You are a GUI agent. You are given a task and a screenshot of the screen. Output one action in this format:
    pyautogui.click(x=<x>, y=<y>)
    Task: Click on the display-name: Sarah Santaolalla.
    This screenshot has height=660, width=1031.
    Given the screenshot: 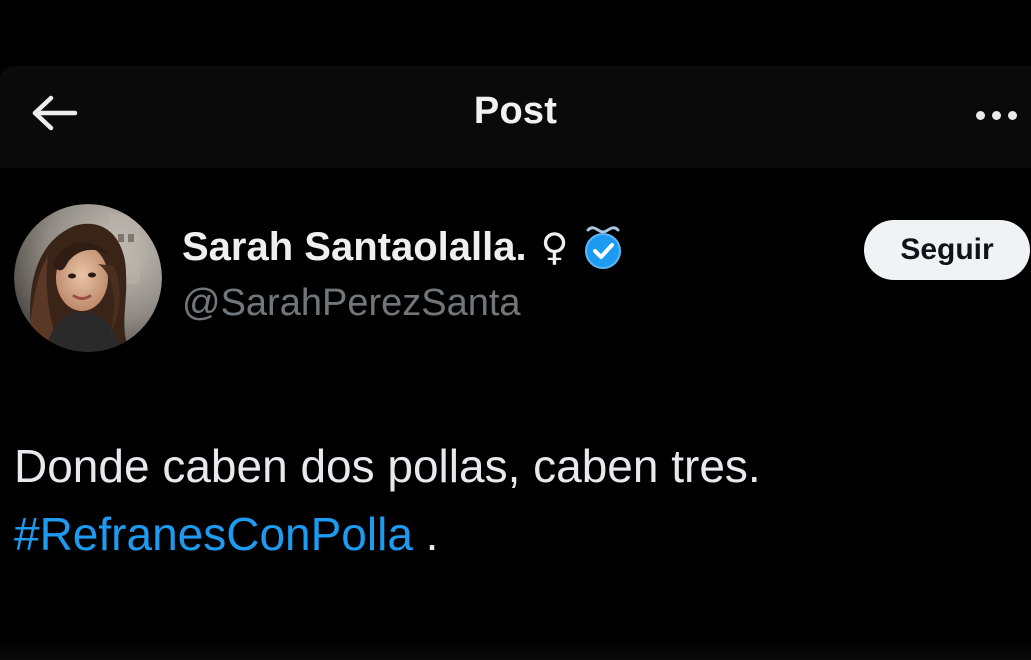 What is the action you would take?
    pyautogui.click(x=354, y=247)
    